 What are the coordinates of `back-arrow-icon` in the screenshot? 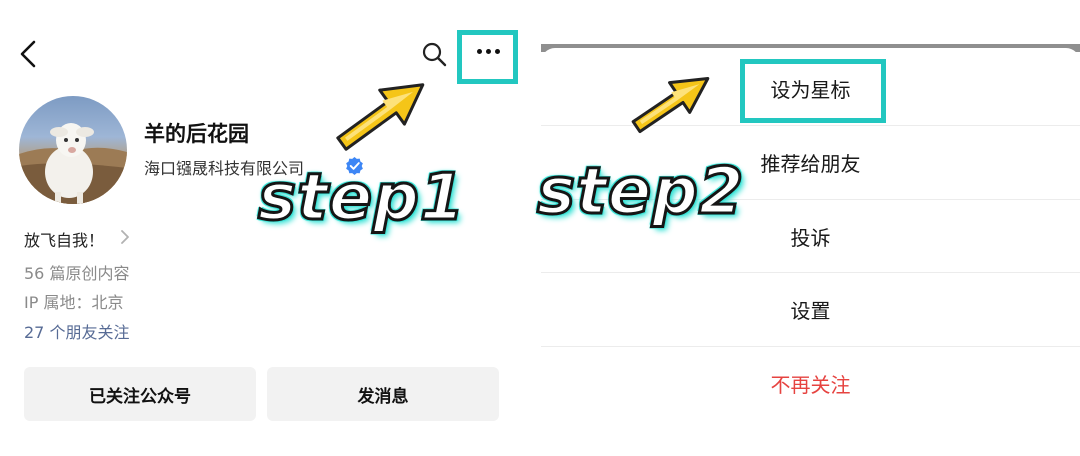 It's located at (28, 54).